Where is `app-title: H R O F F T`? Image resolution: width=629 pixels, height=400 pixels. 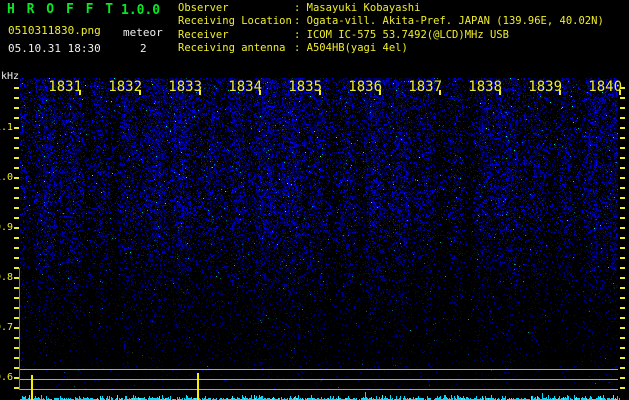 app-title: H R O F F T is located at coordinates (61, 9).